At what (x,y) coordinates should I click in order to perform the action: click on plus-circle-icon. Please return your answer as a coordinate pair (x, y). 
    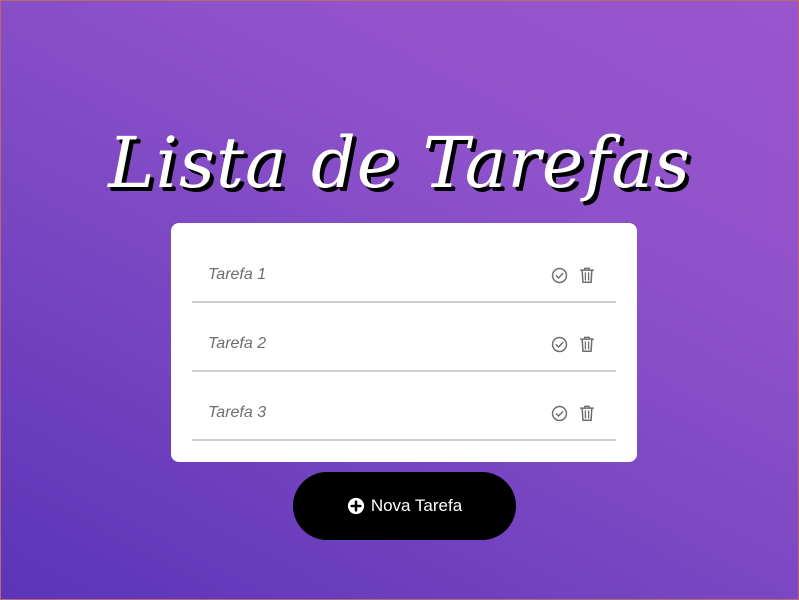
    Looking at the image, I should click on (356, 506).